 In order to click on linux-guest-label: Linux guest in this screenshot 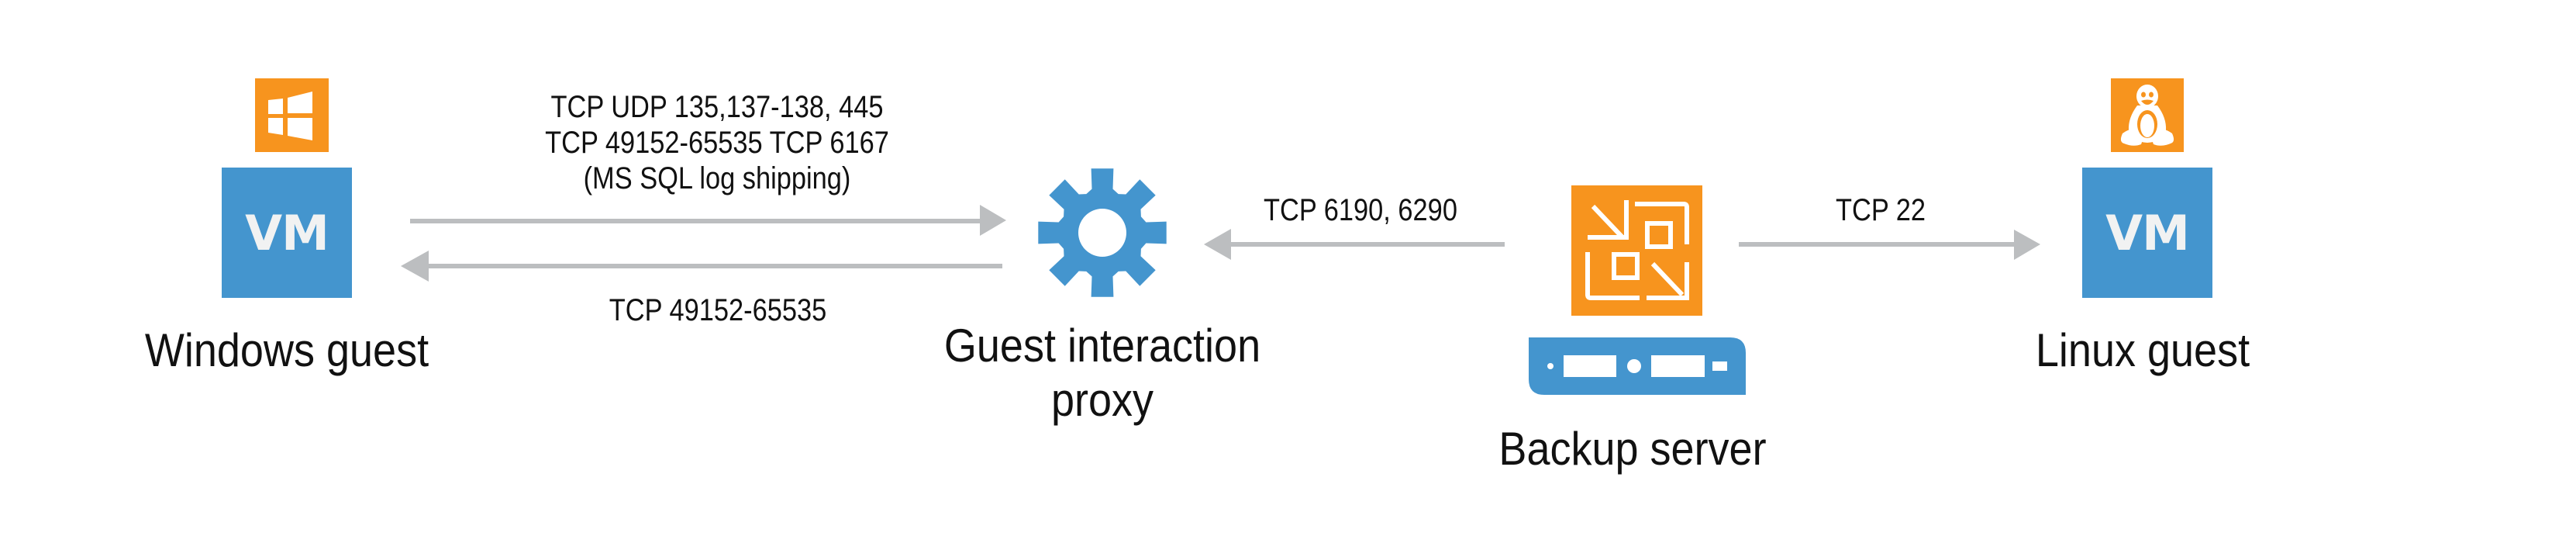, I will do `click(2142, 350)`.